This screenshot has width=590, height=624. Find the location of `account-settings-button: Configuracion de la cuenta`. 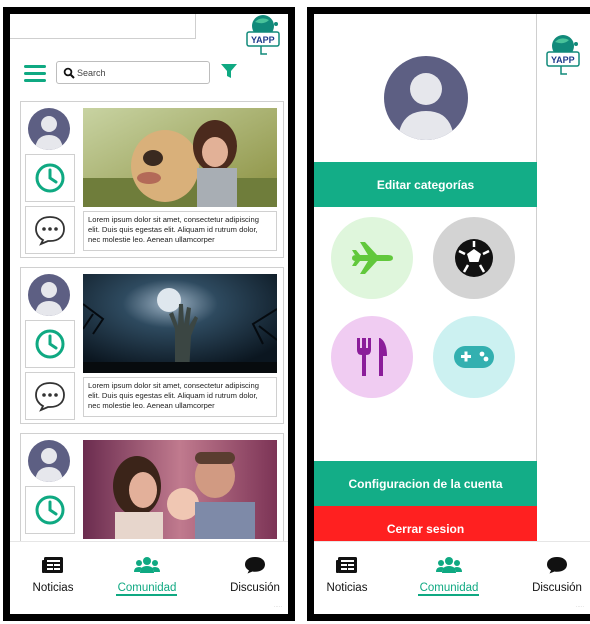

account-settings-button: Configuracion de la cuenta is located at coordinates (425, 483).